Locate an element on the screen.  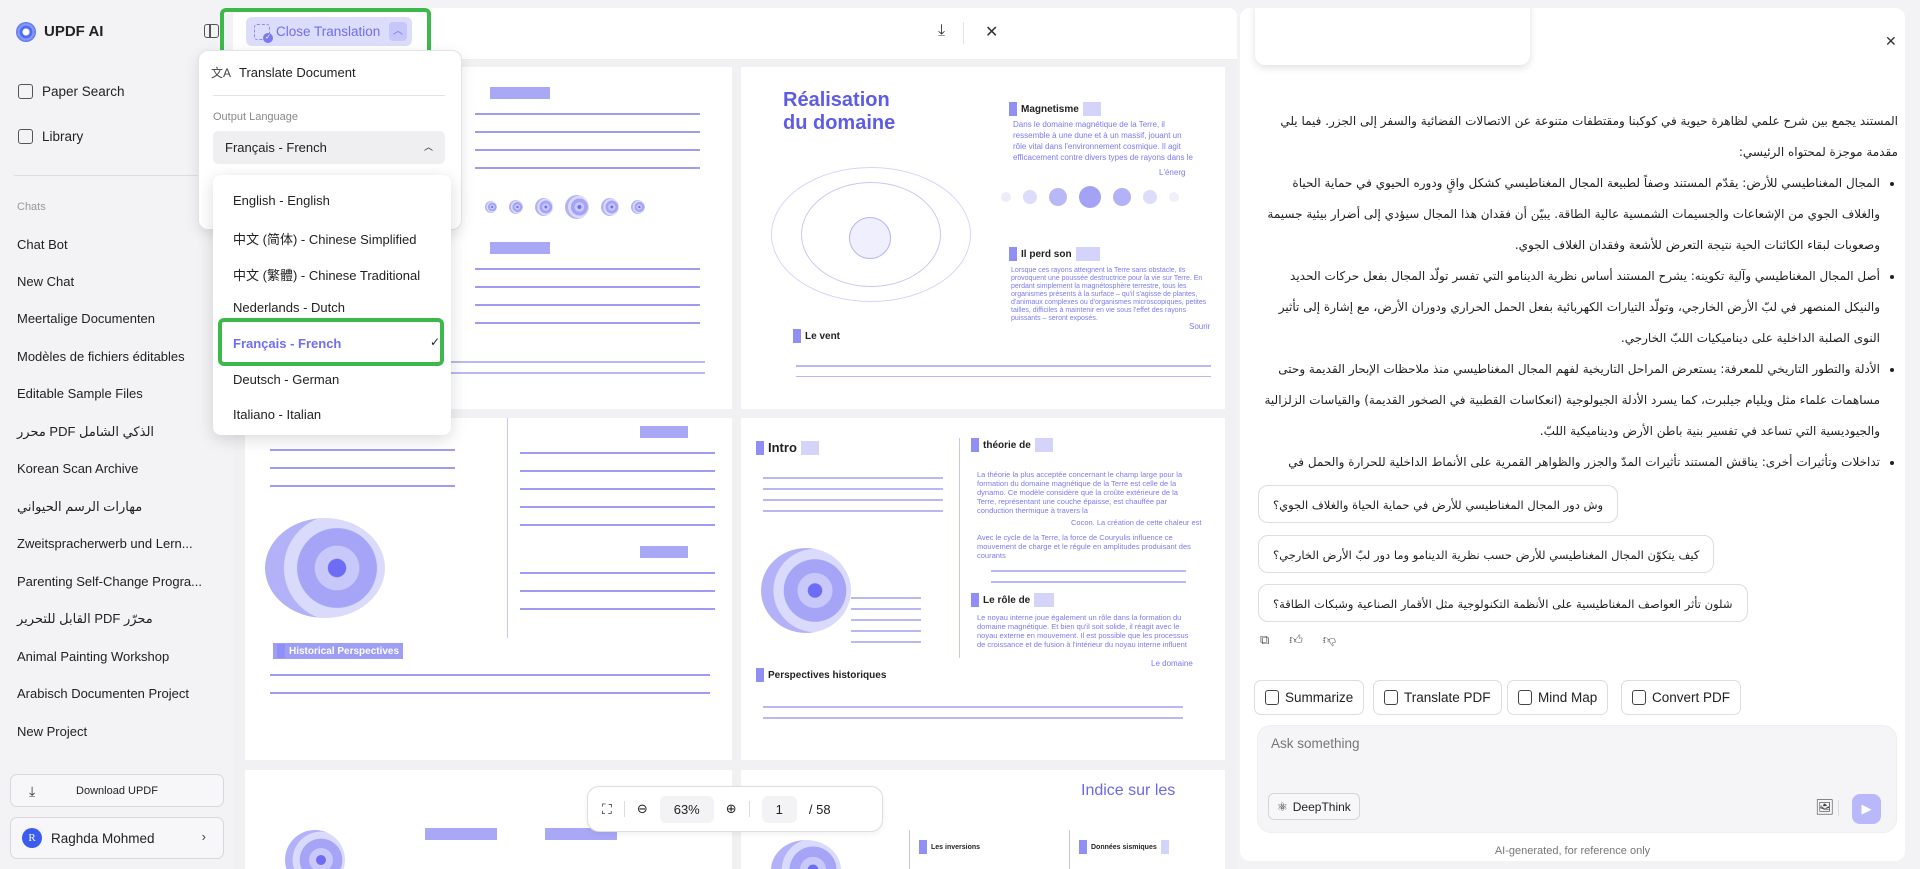
checkmark-icon: ✓ is located at coordinates (435, 342).